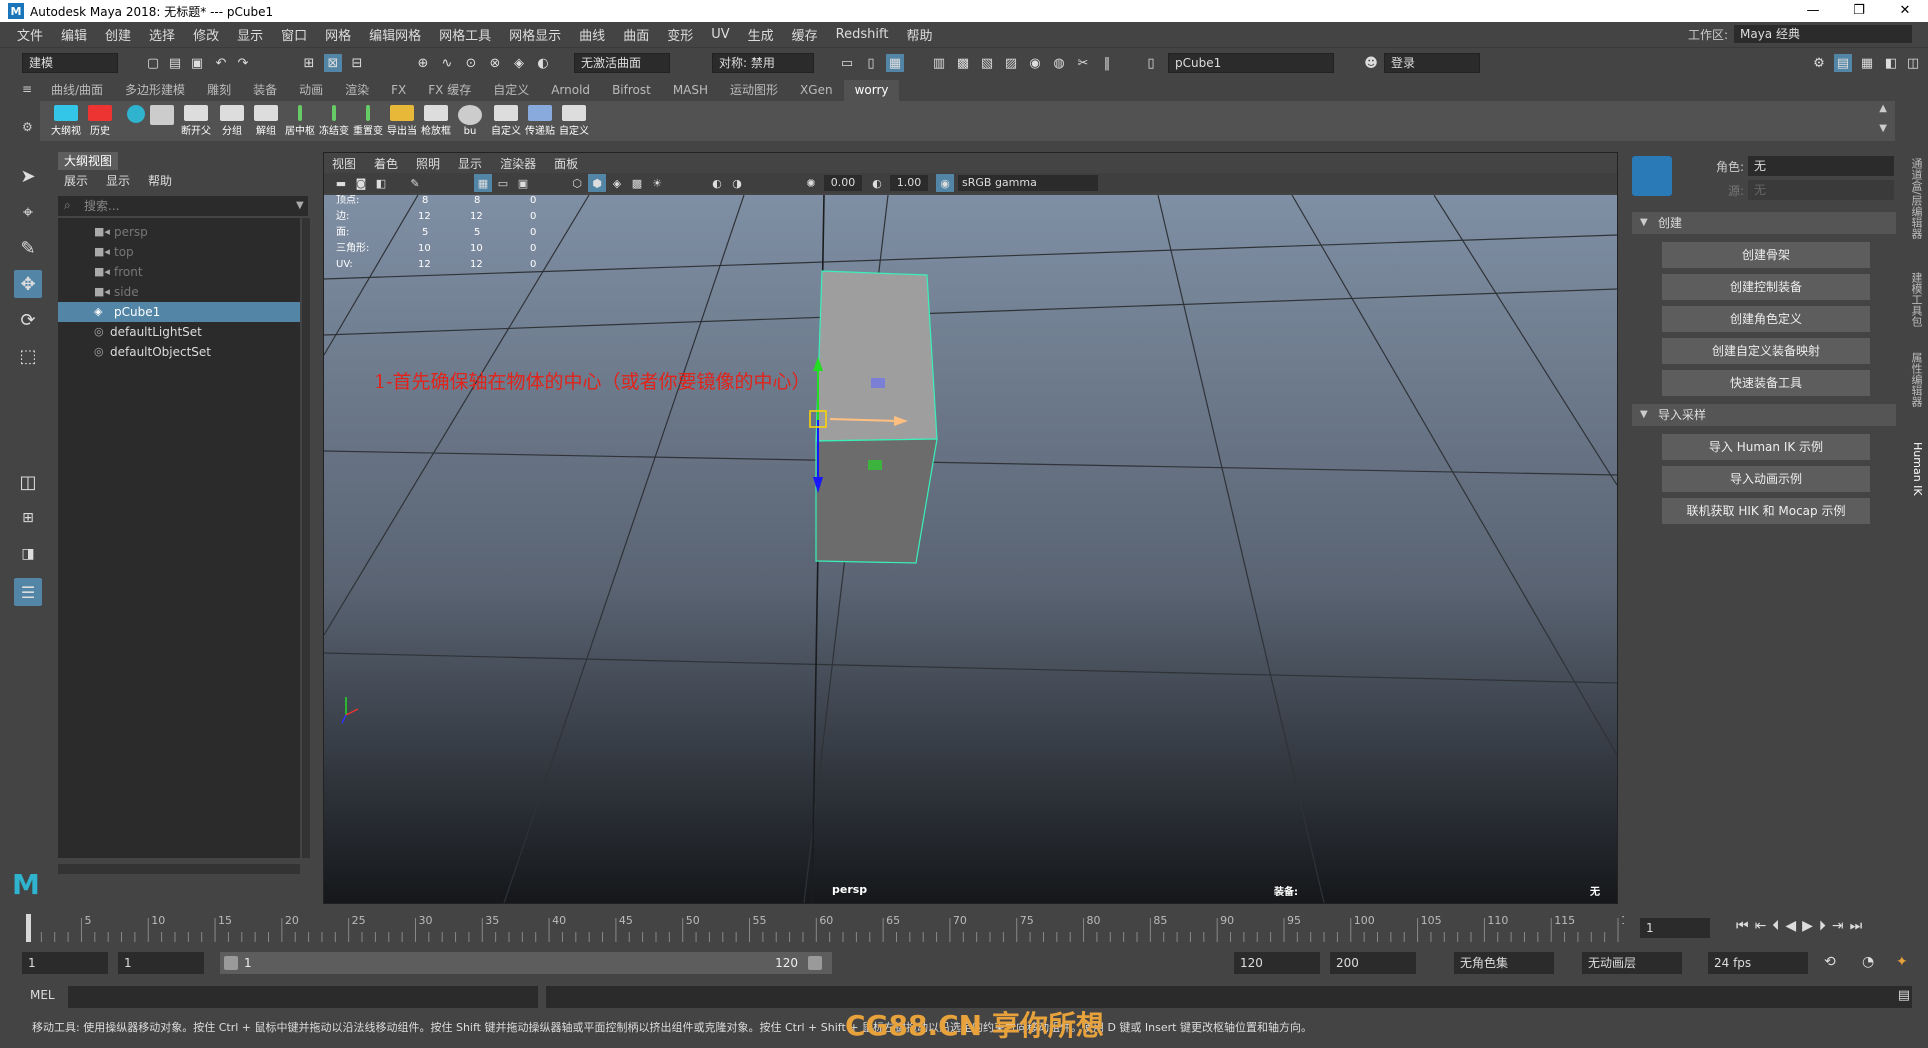  I want to click on menu-file: 文件, so click(30, 34).